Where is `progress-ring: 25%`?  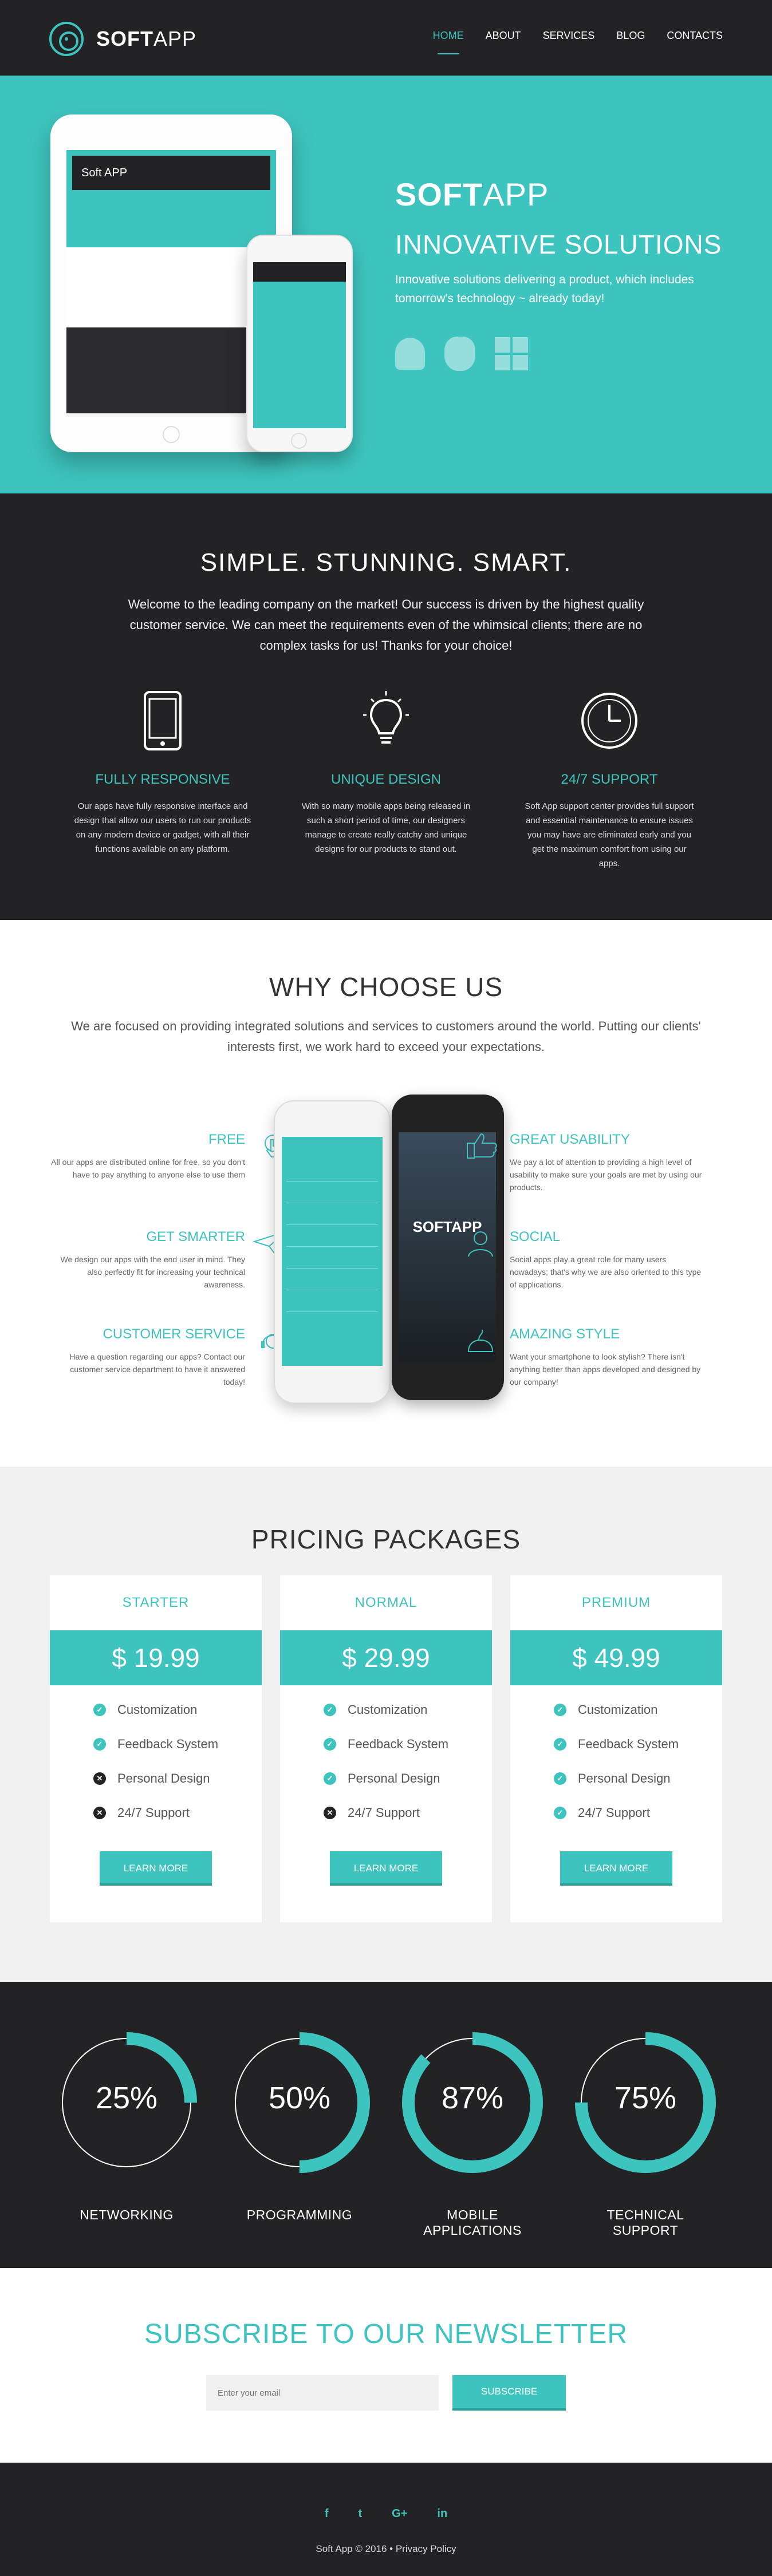 progress-ring: 25% is located at coordinates (126, 2102).